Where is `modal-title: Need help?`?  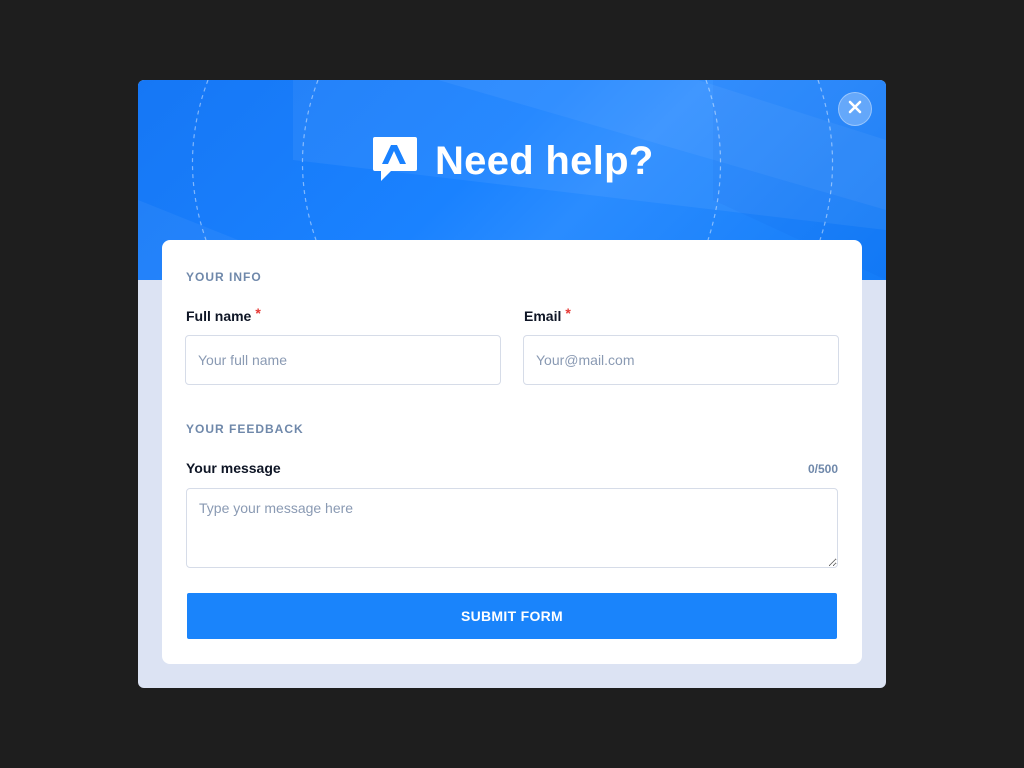
modal-title: Need help? is located at coordinates (544, 161).